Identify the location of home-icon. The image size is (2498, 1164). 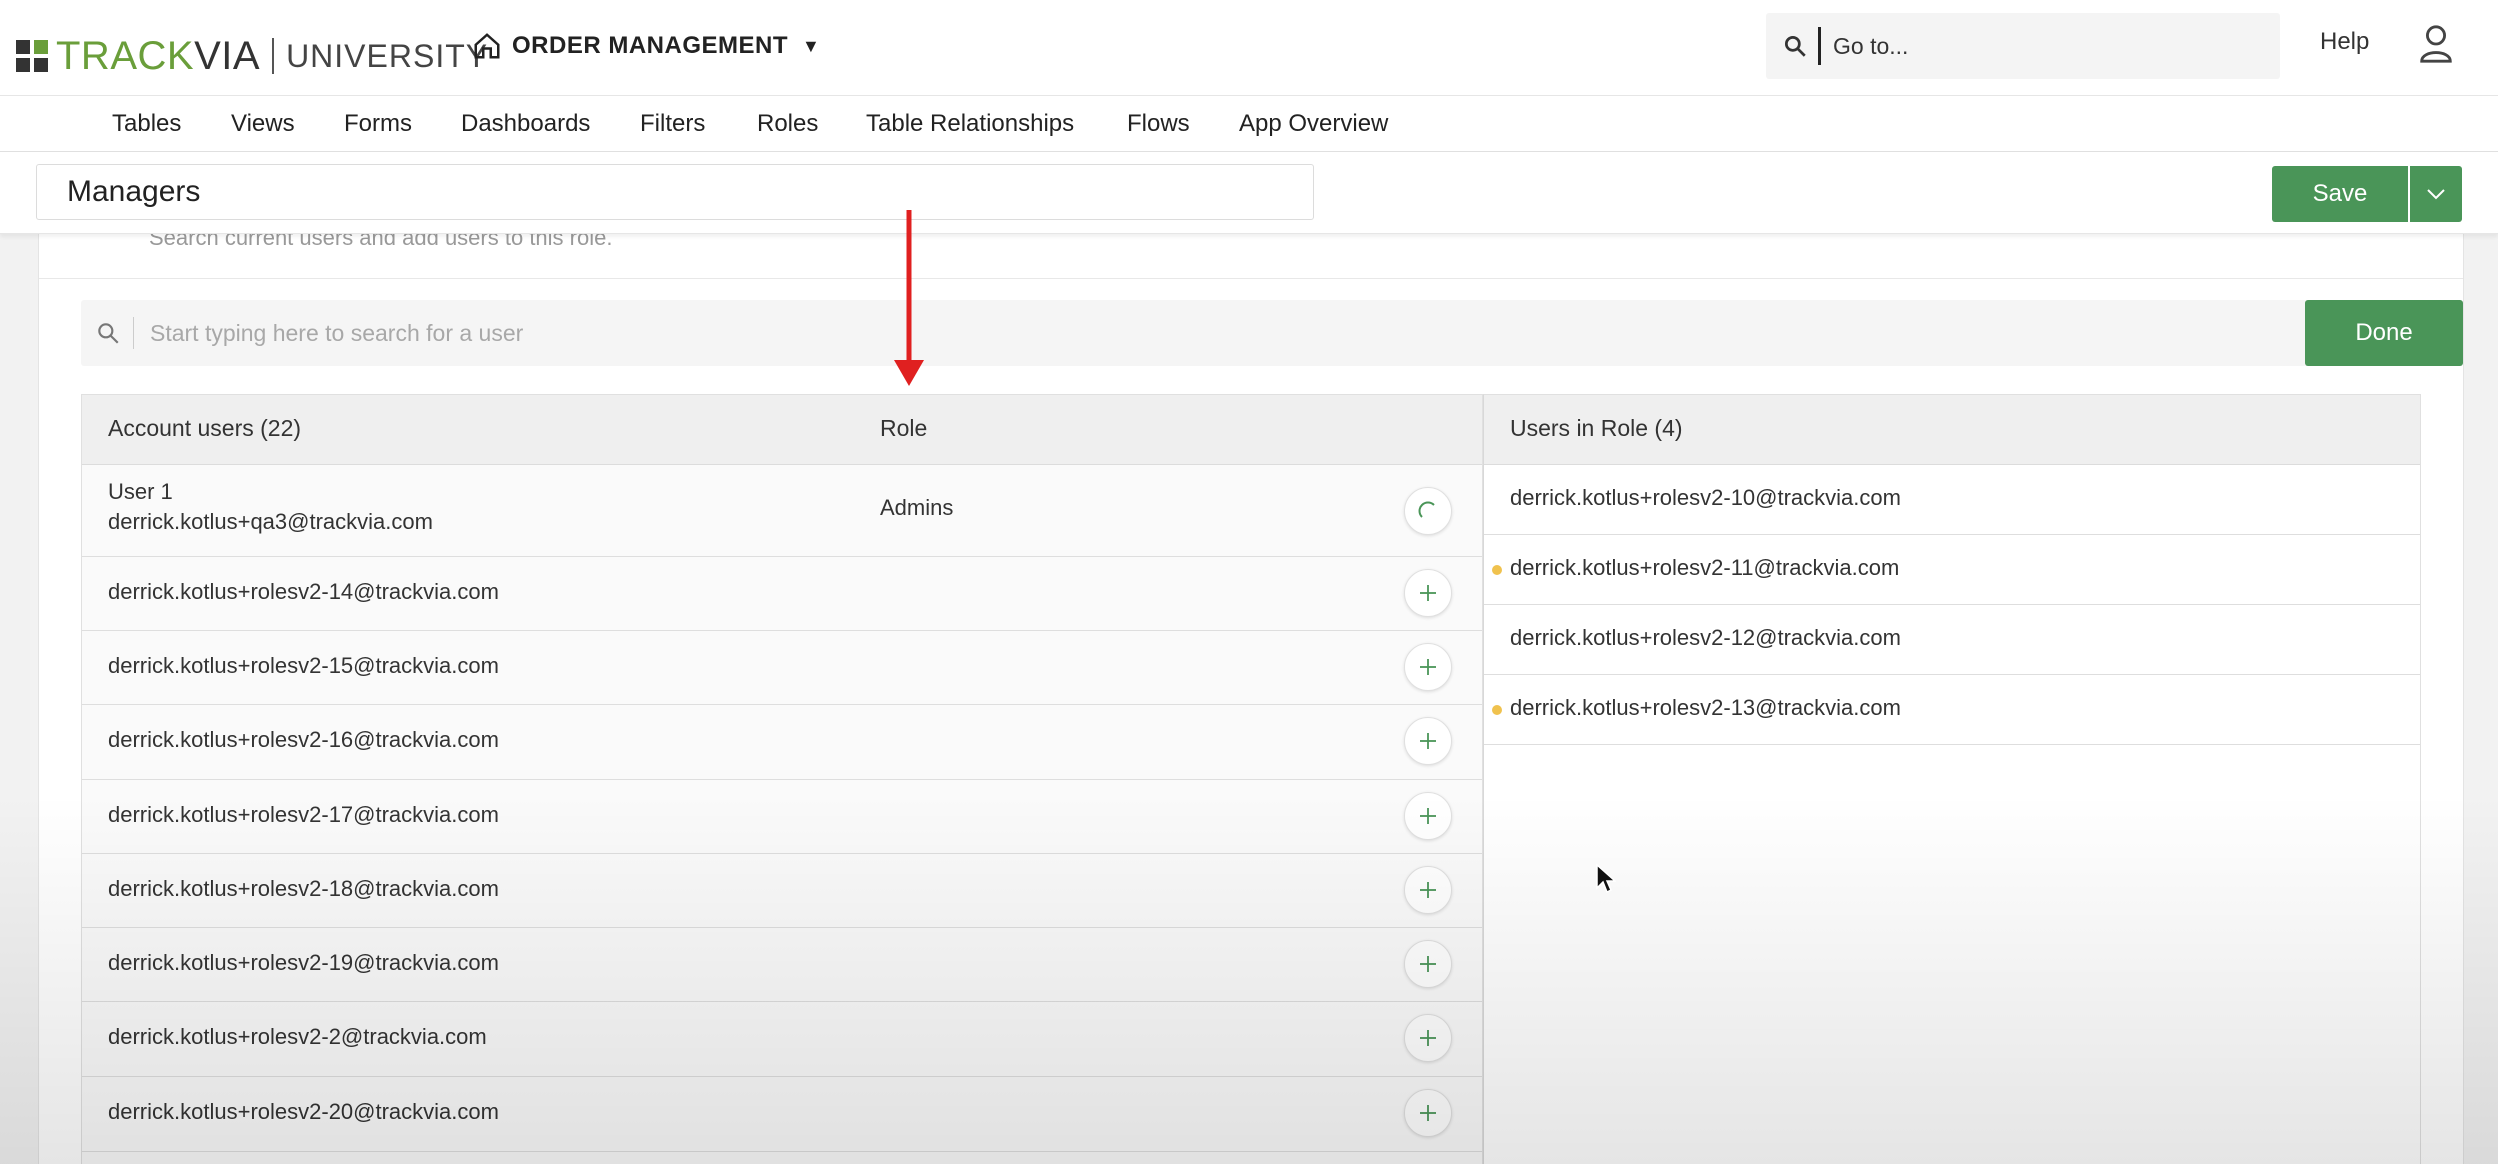
(487, 46).